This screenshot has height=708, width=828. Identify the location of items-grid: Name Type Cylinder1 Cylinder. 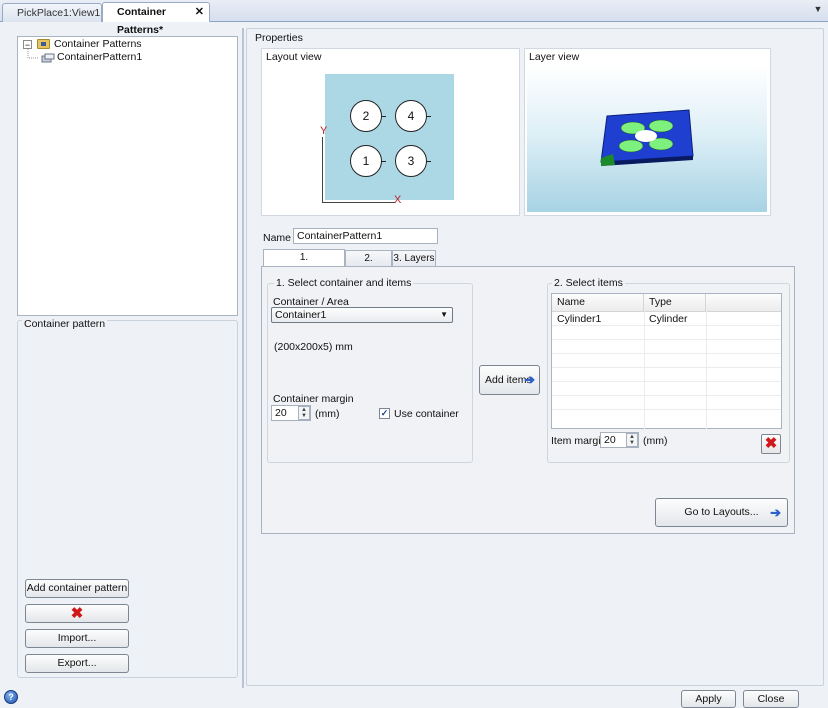
(666, 361).